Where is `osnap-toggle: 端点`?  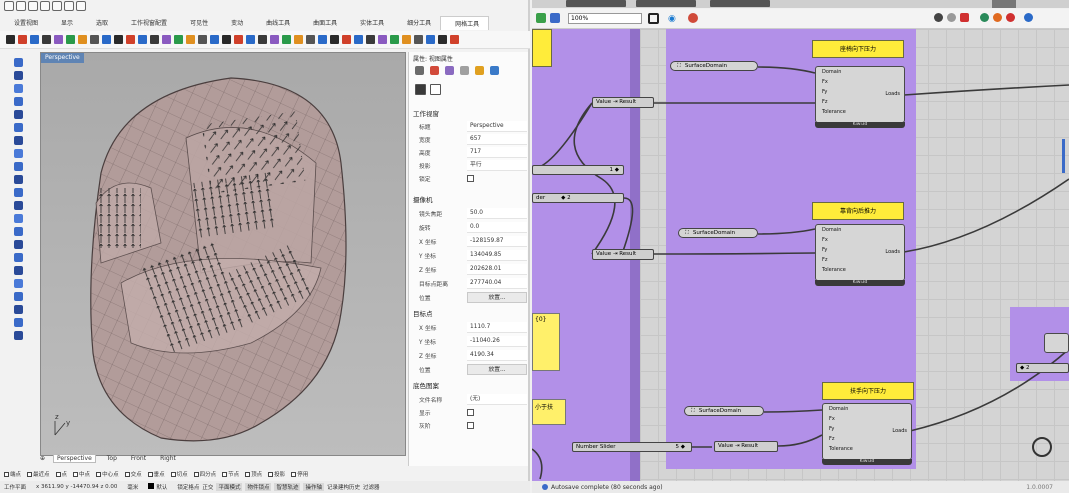
osnap-toggle: 端点 is located at coordinates (12, 474).